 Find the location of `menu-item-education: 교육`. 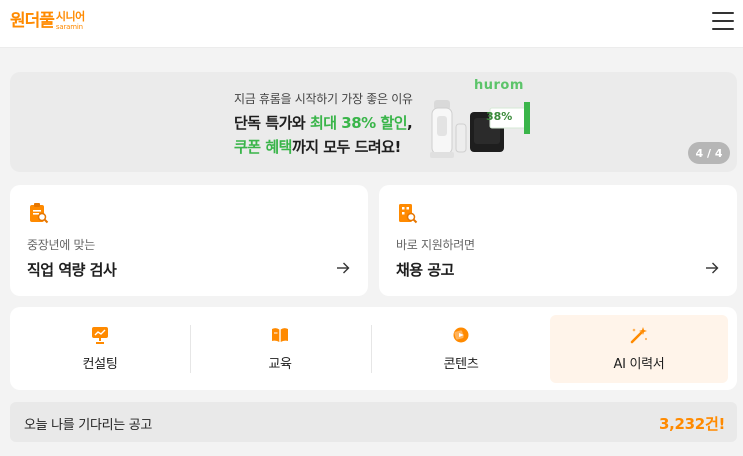

menu-item-education: 교육 is located at coordinates (280, 349).